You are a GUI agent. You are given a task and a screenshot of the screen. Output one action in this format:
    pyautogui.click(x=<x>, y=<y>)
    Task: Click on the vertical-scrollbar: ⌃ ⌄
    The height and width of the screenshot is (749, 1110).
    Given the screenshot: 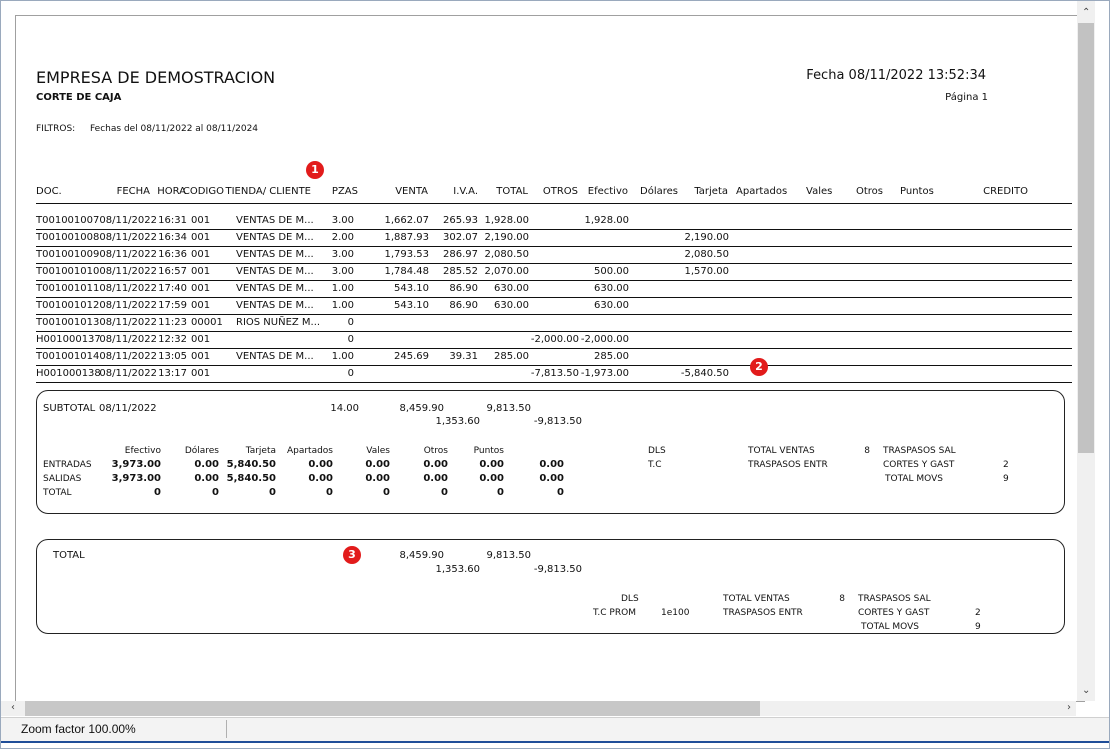 What is the action you would take?
    pyautogui.click(x=1086, y=351)
    